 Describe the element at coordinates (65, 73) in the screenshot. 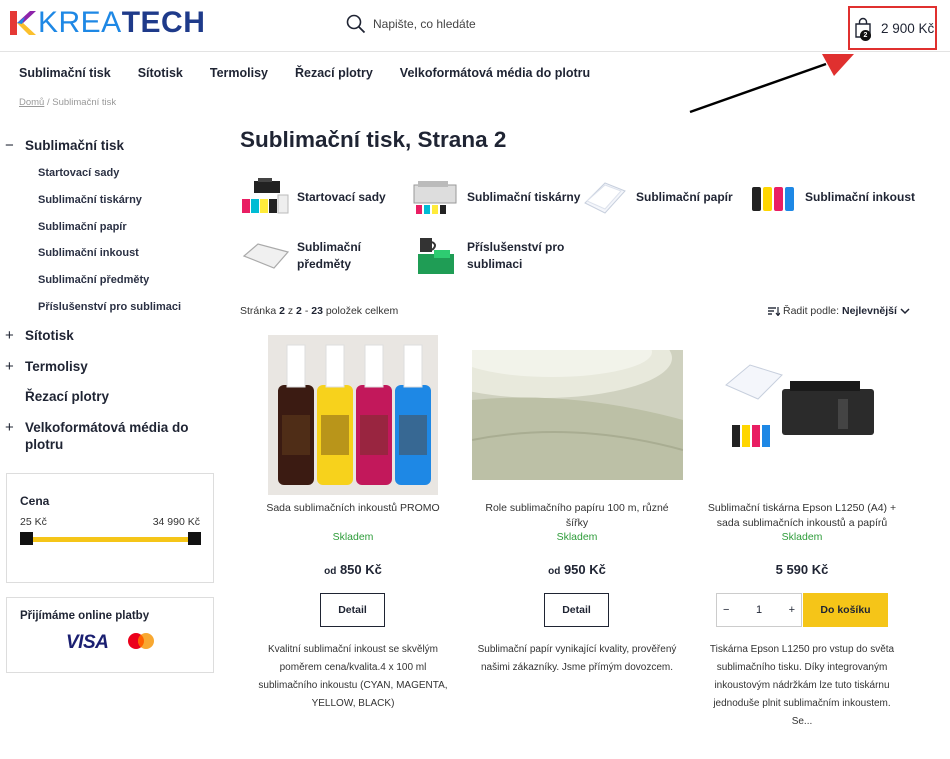

I see `nav-item-sublimacni-tisk: Sublimační tisk` at that location.